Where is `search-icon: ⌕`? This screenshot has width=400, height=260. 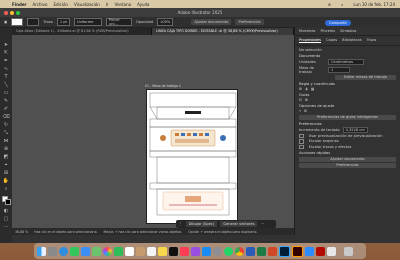 search-icon: ⌕ is located at coordinates (342, 4).